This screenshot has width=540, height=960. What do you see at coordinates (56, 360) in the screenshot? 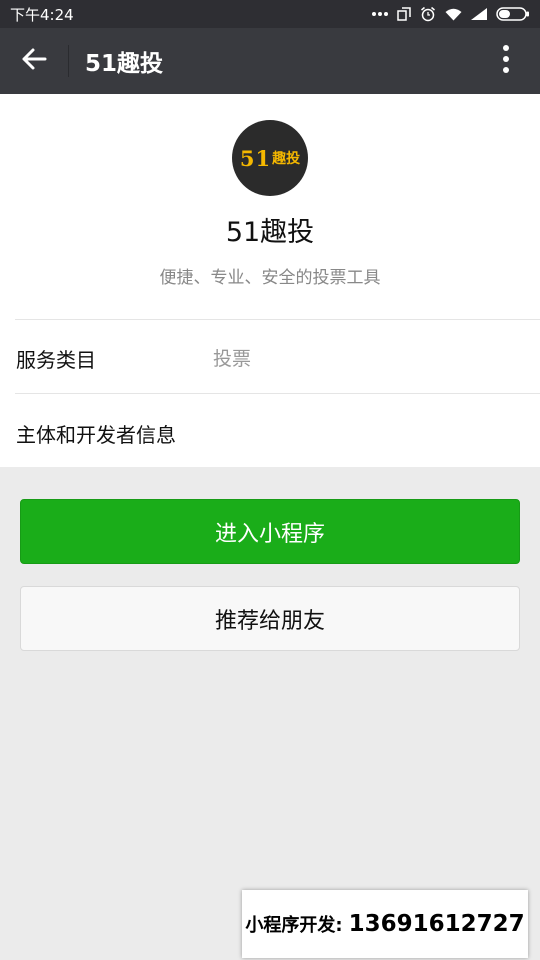
I see `service-category-label: 服务类目` at bounding box center [56, 360].